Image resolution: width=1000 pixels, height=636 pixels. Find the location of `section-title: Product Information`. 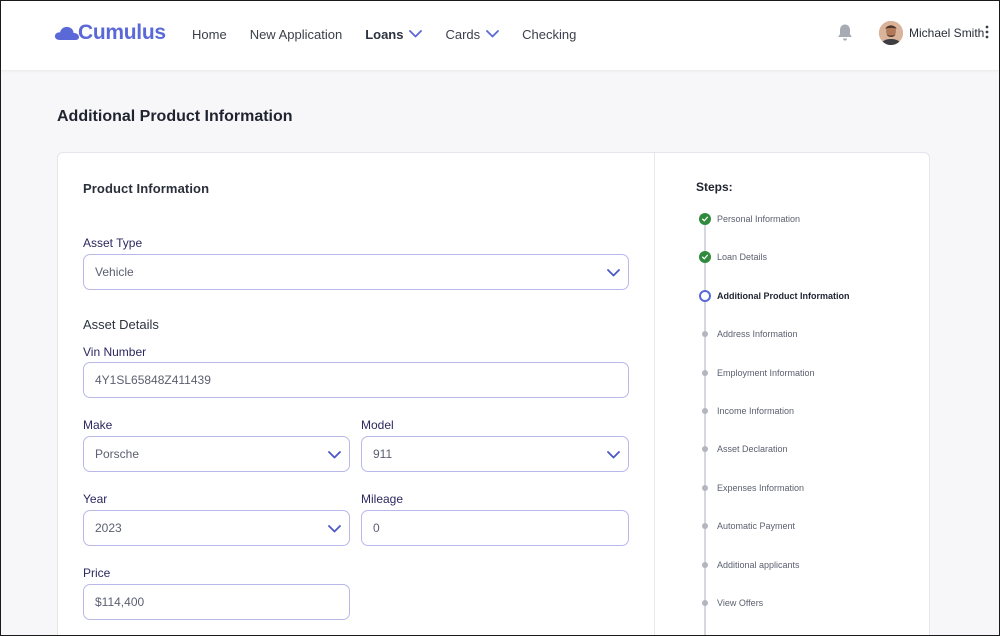

section-title: Product Information is located at coordinates (146, 188).